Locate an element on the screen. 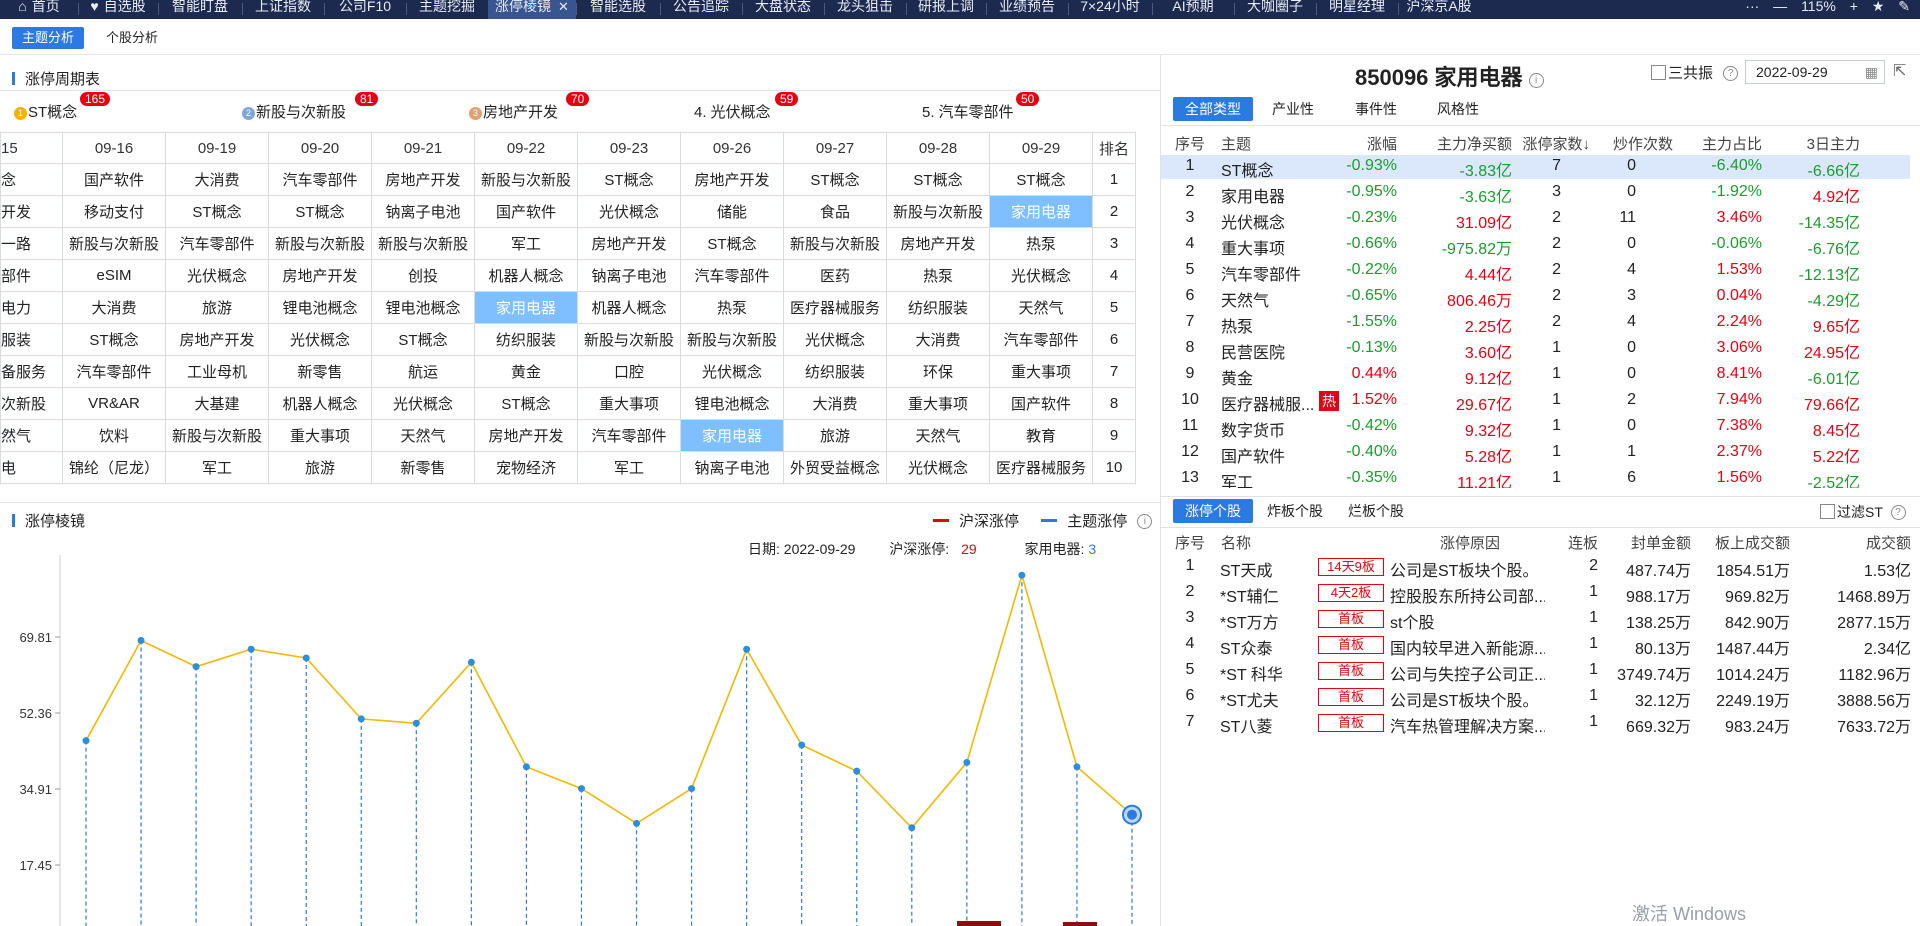  theme-cell: 工业母机 is located at coordinates (217, 371).